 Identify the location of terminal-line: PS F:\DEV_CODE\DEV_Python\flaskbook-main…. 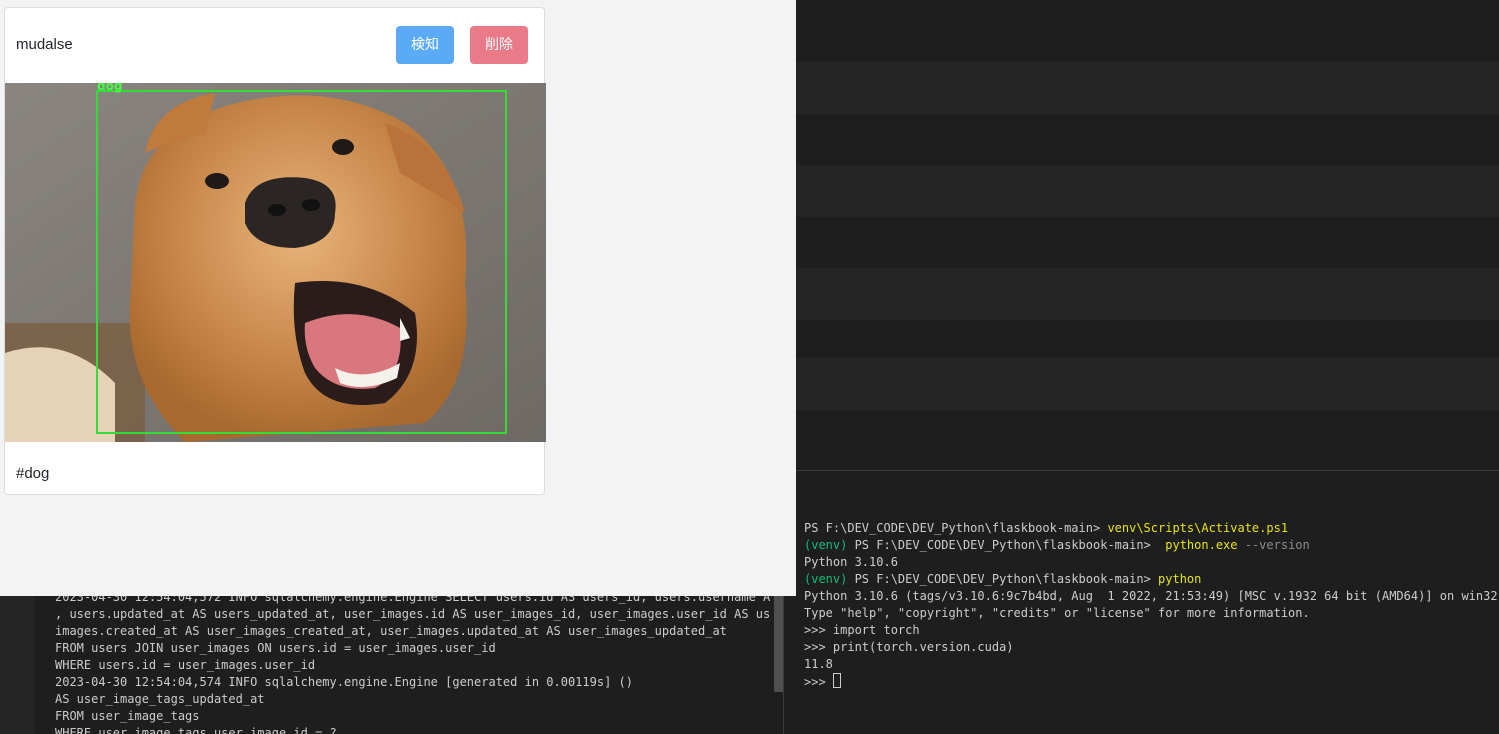
(1151, 528).